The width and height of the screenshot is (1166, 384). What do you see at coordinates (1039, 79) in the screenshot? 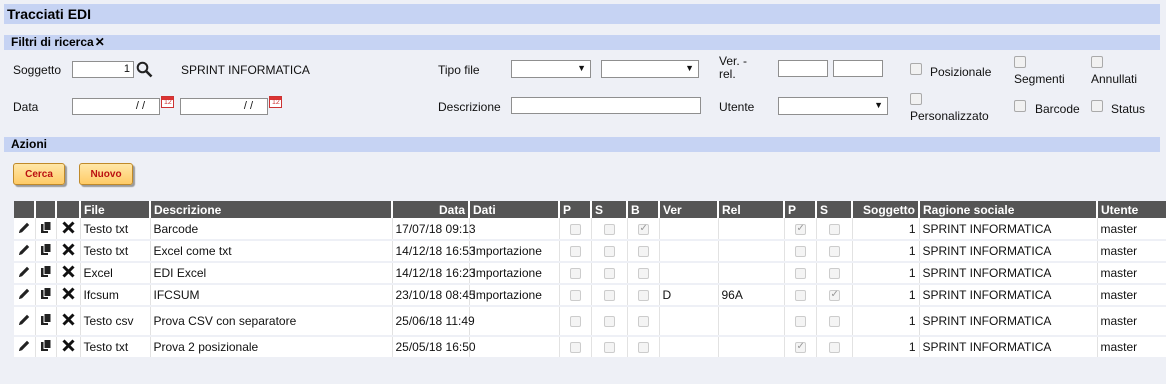
I see `segmenti-label: Segmenti` at bounding box center [1039, 79].